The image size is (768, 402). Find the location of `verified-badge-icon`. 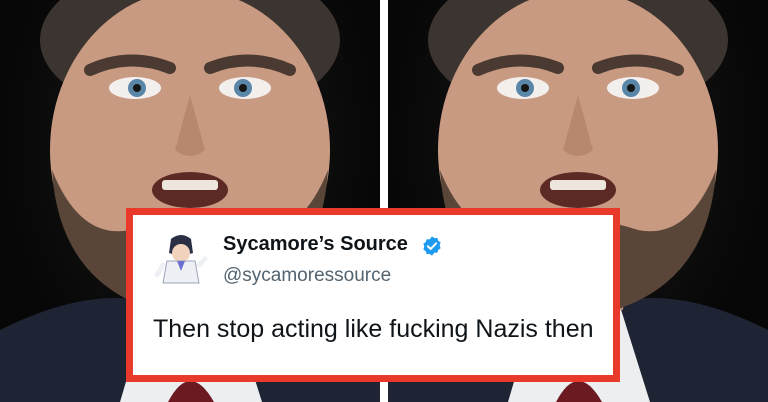

verified-badge-icon is located at coordinates (432, 246).